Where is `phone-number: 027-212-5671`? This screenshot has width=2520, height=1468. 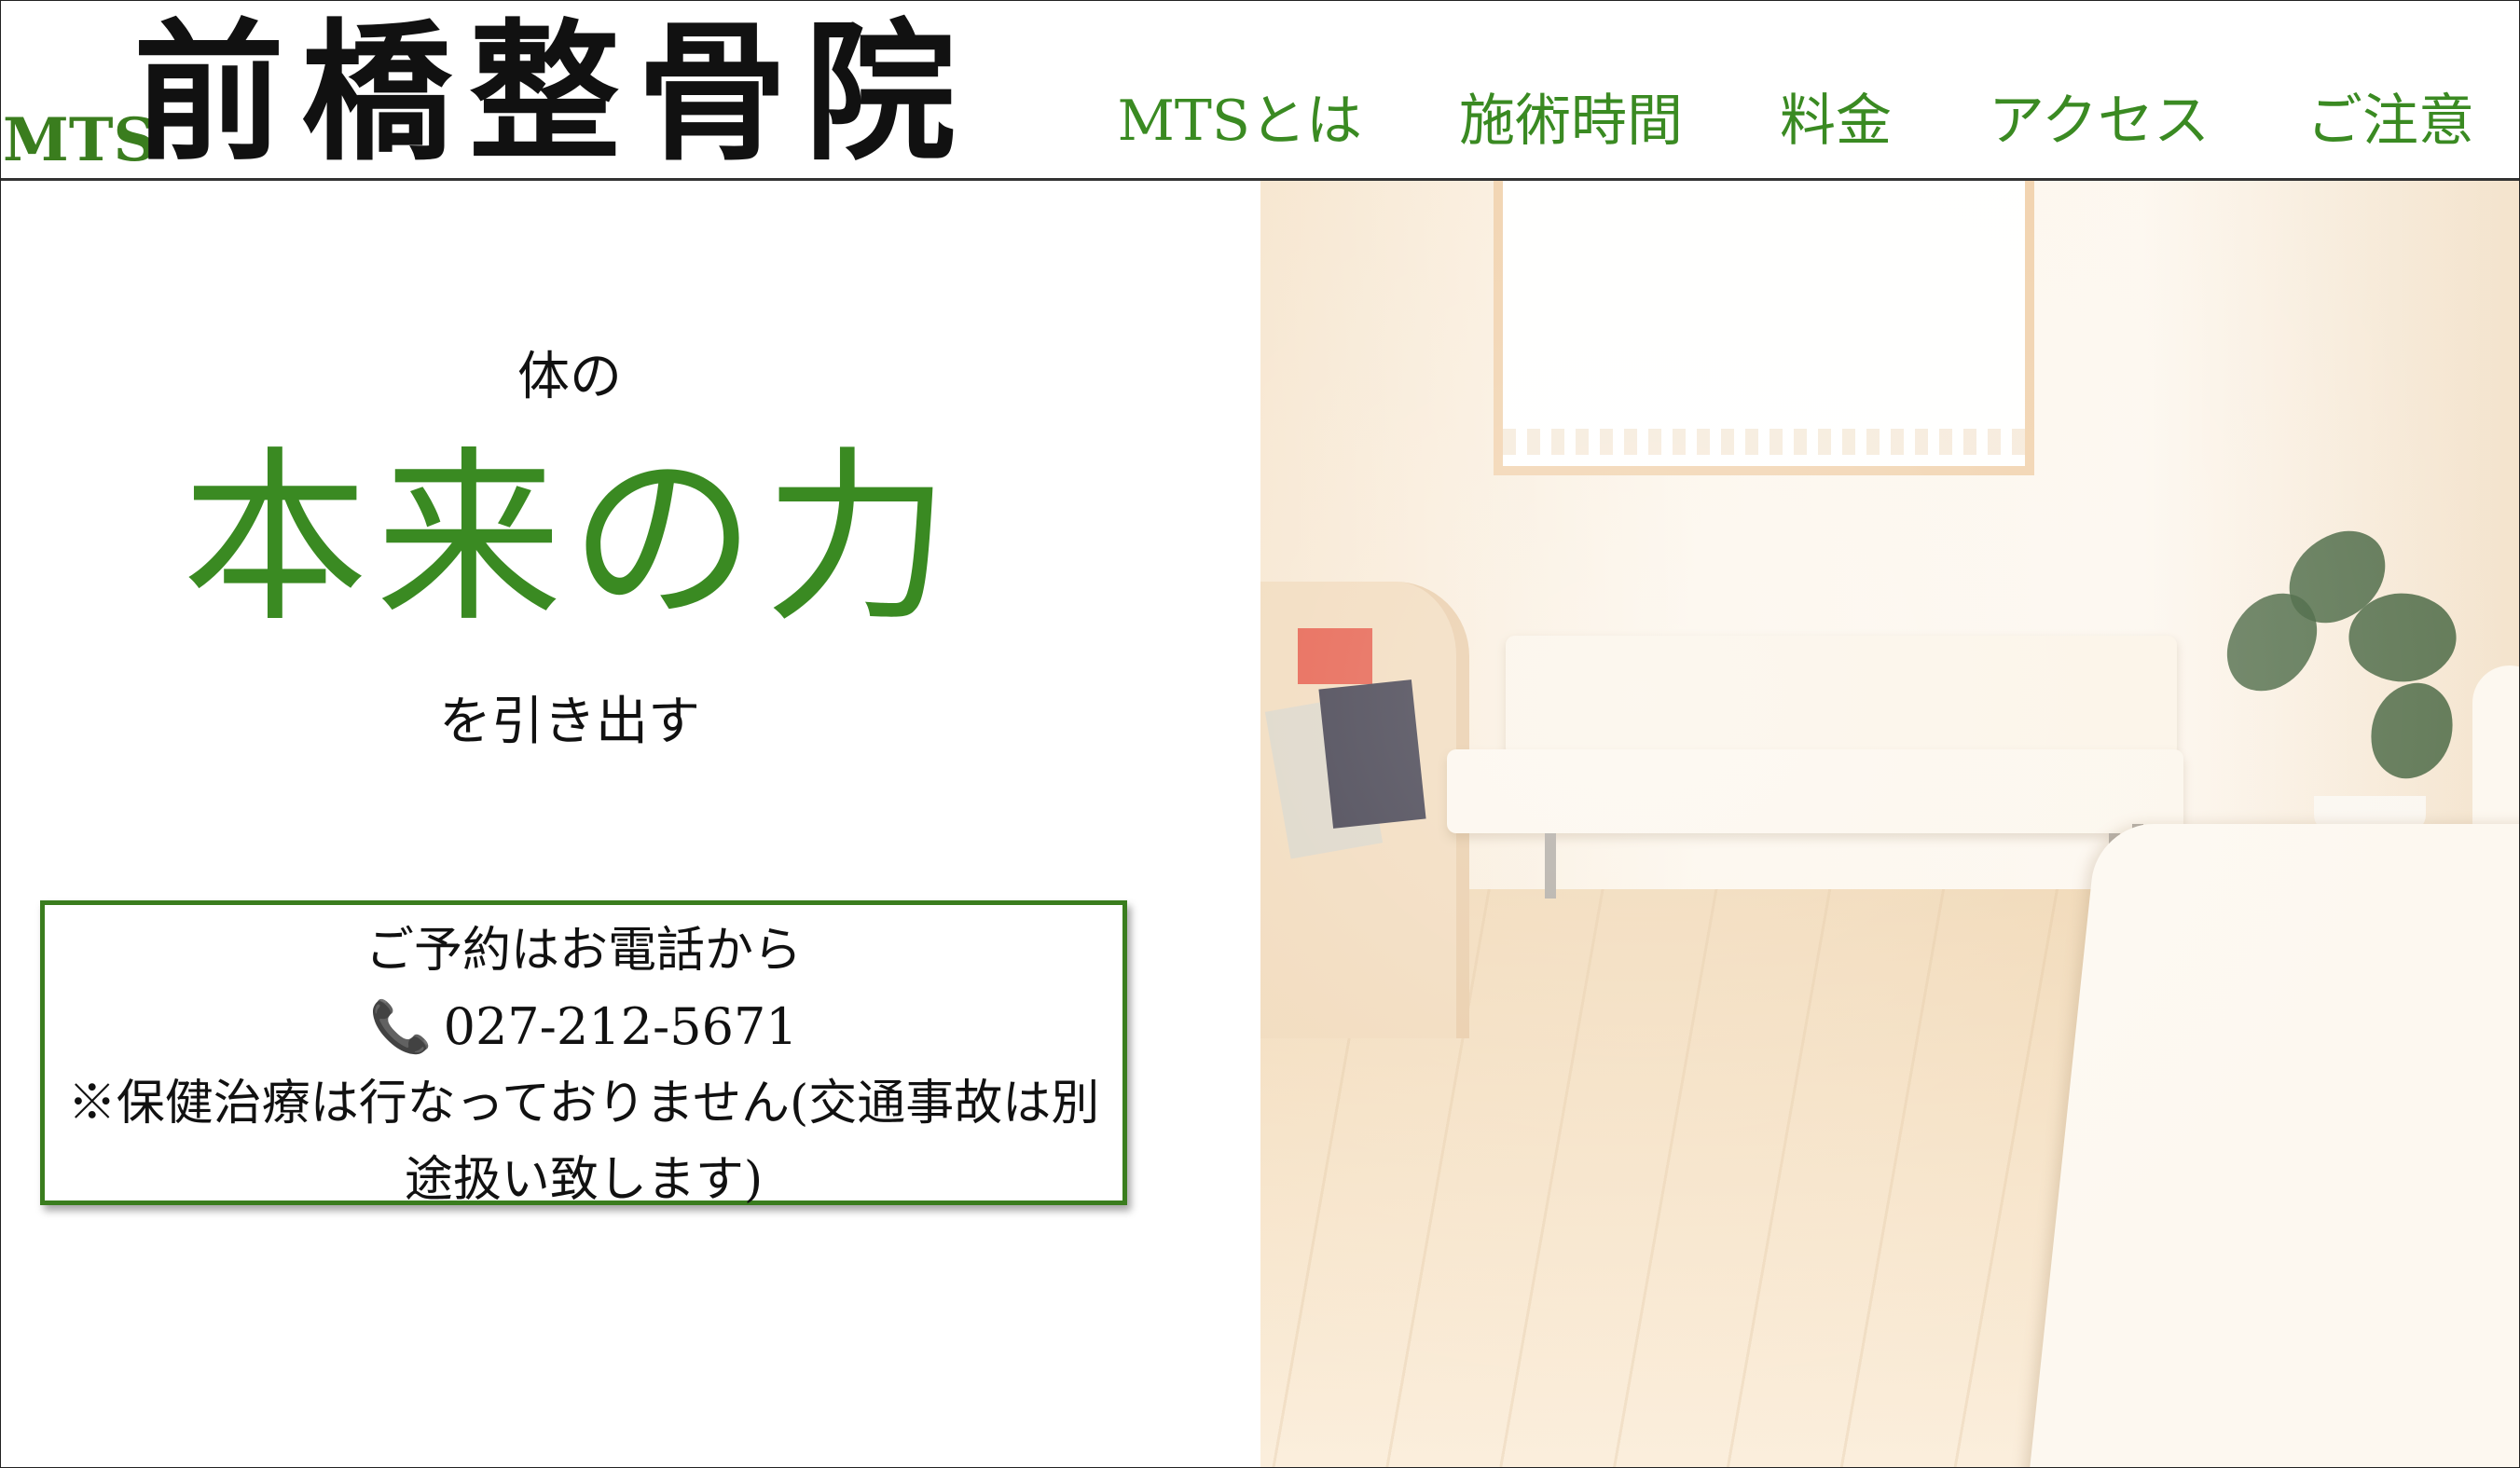
phone-number: 027-212-5671 is located at coordinates (621, 1026).